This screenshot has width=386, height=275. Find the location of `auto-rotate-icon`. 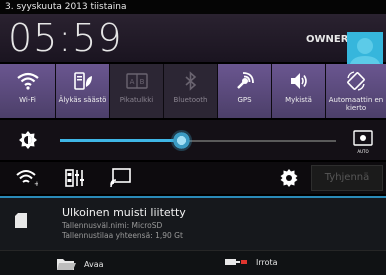

auto-rotate-icon is located at coordinates (356, 81).